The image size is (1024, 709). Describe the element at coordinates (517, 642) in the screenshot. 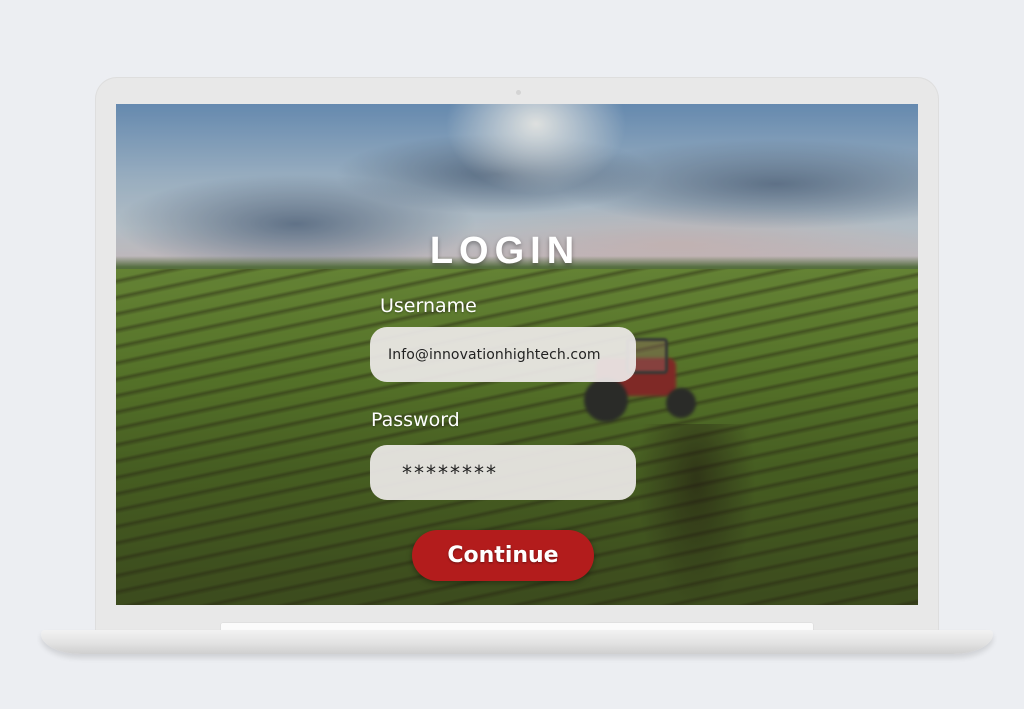

I see `laptop-base` at that location.